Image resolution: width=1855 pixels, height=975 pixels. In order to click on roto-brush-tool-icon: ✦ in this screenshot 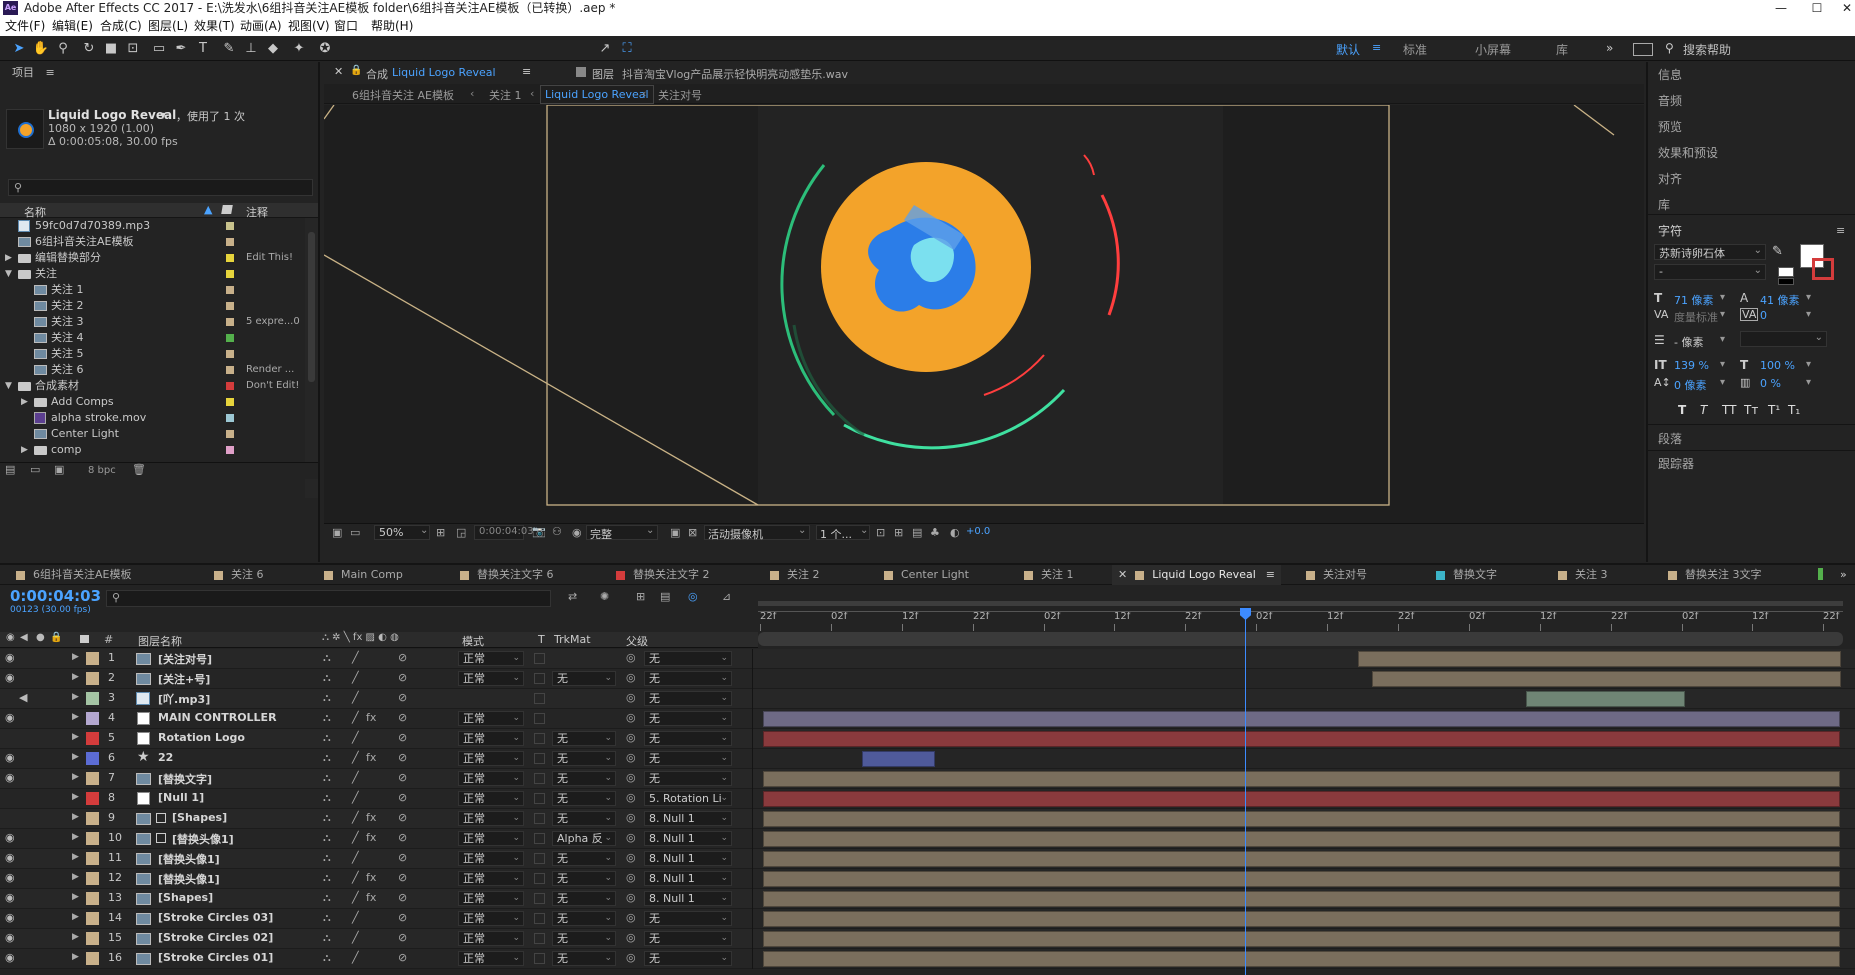, I will do `click(299, 48)`.